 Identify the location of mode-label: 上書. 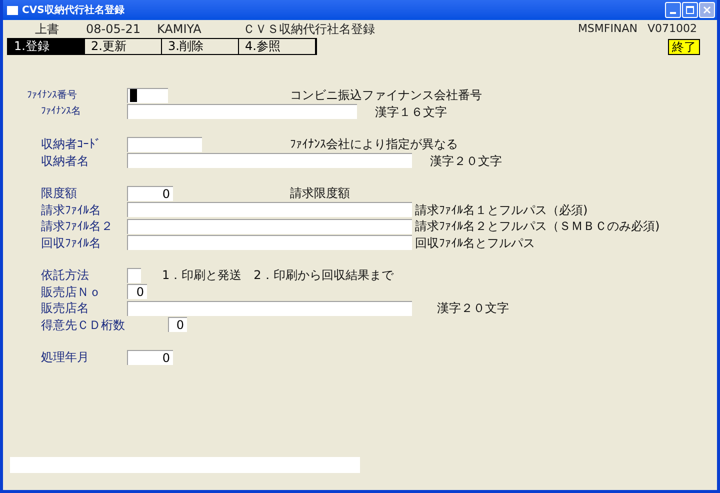
(47, 29).